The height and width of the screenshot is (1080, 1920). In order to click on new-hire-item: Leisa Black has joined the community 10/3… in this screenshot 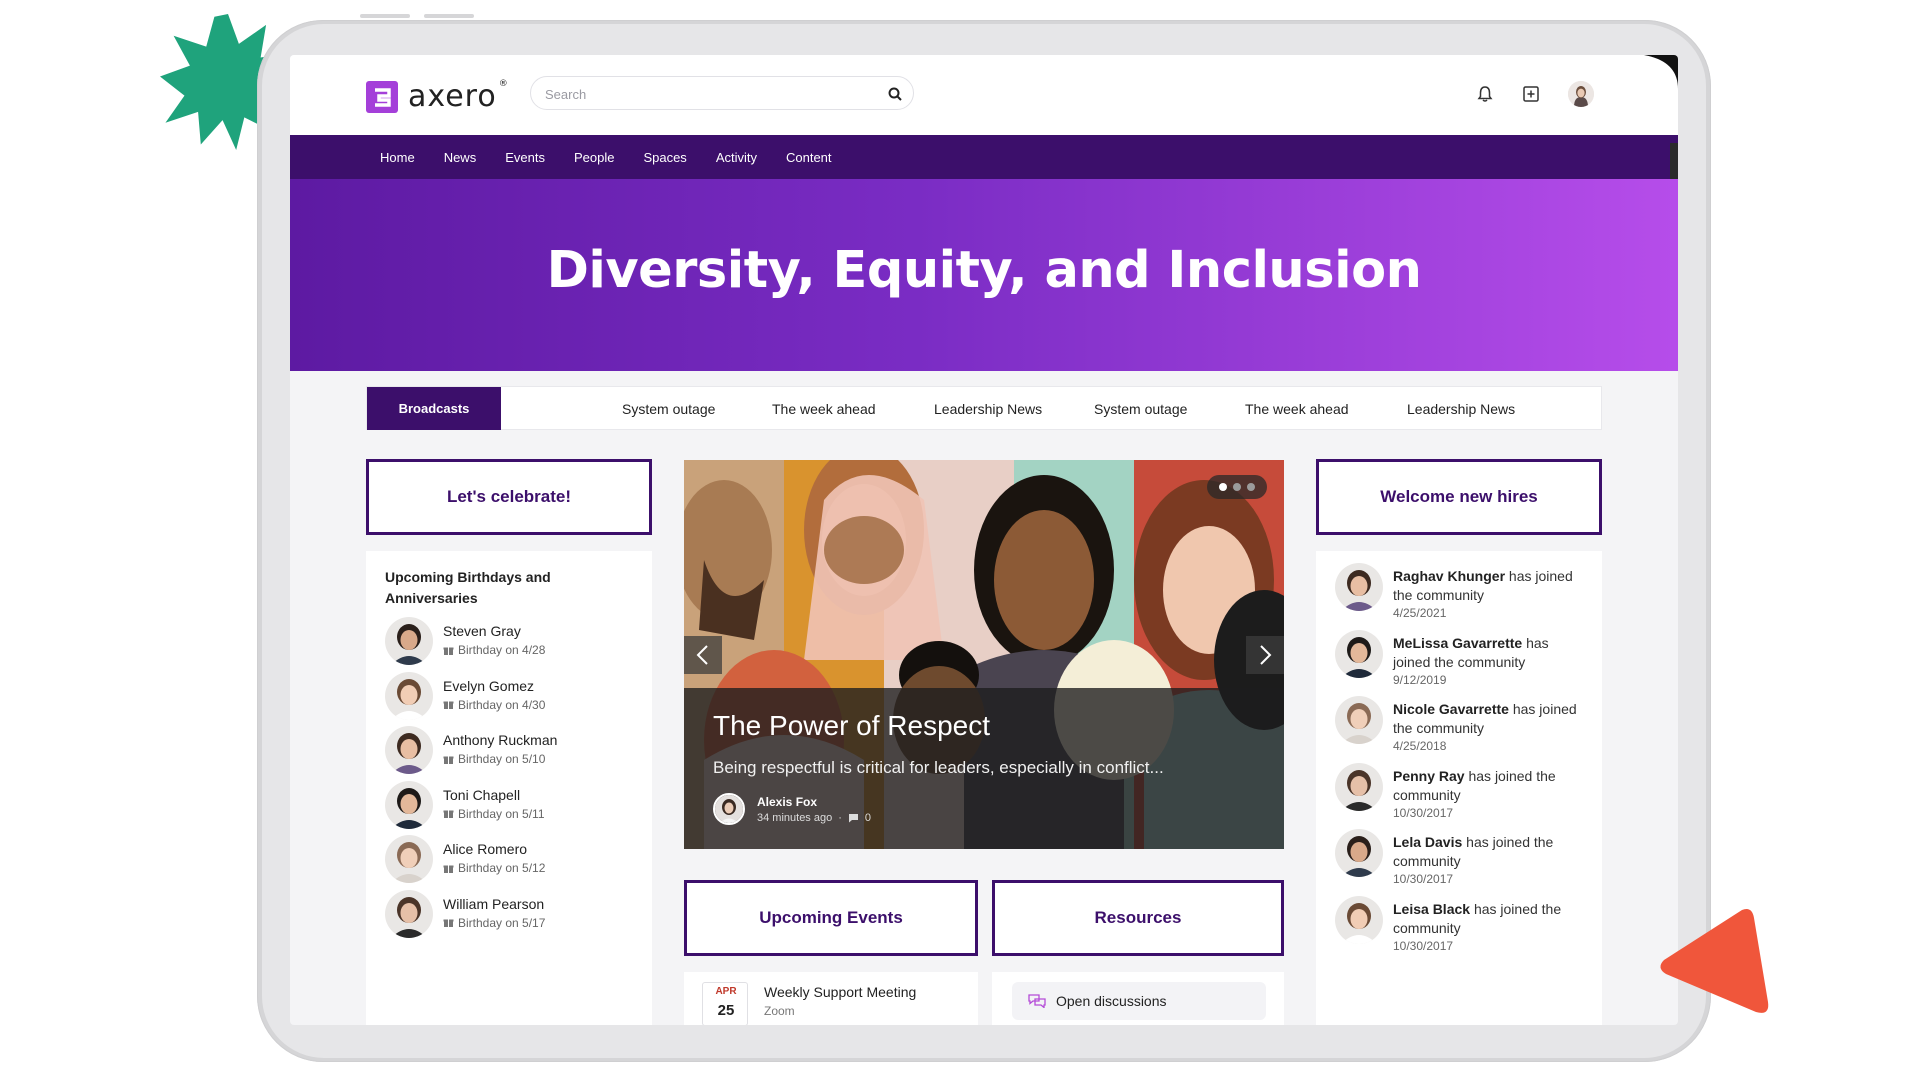, I will do `click(1460, 930)`.